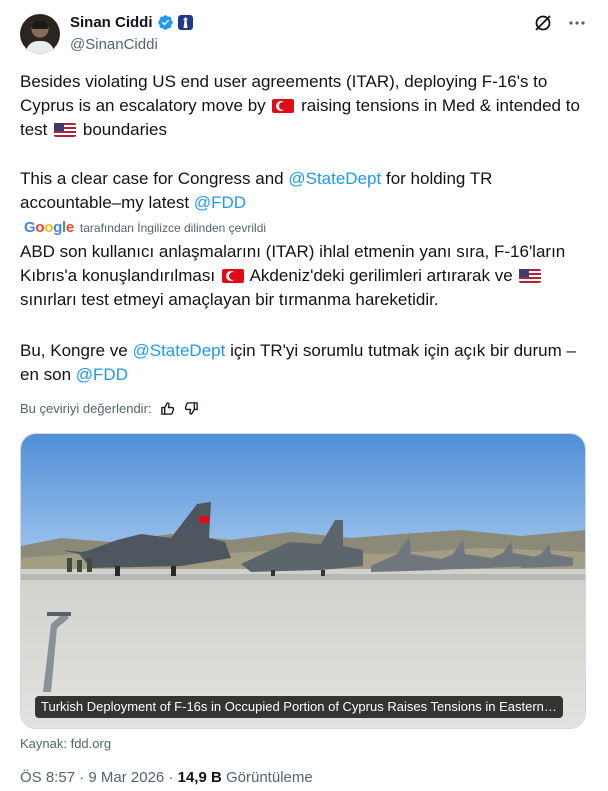 This screenshot has width=608, height=791. I want to click on avatar-shirt, so click(40, 47).